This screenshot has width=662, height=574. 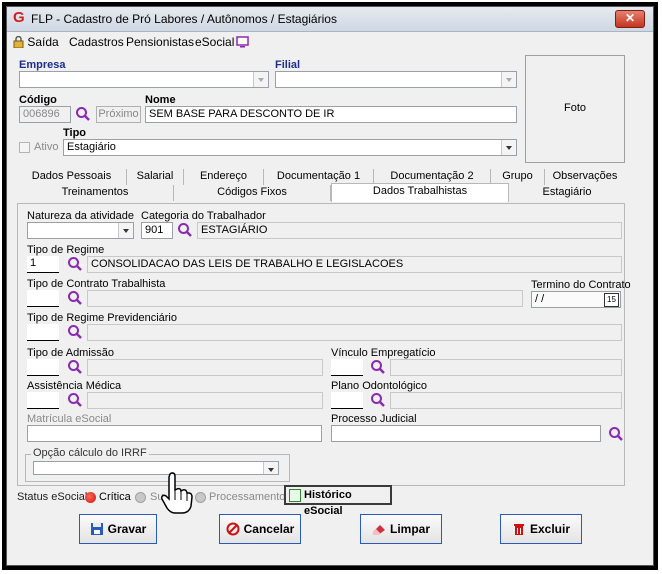 What do you see at coordinates (331, 114) in the screenshot?
I see `nome-field: SEM BASE PARA DESCONTO DE IR` at bounding box center [331, 114].